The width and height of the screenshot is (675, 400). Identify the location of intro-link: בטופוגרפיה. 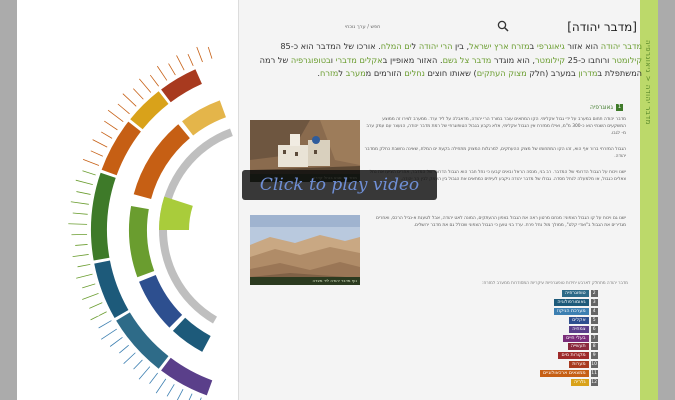
(311, 60).